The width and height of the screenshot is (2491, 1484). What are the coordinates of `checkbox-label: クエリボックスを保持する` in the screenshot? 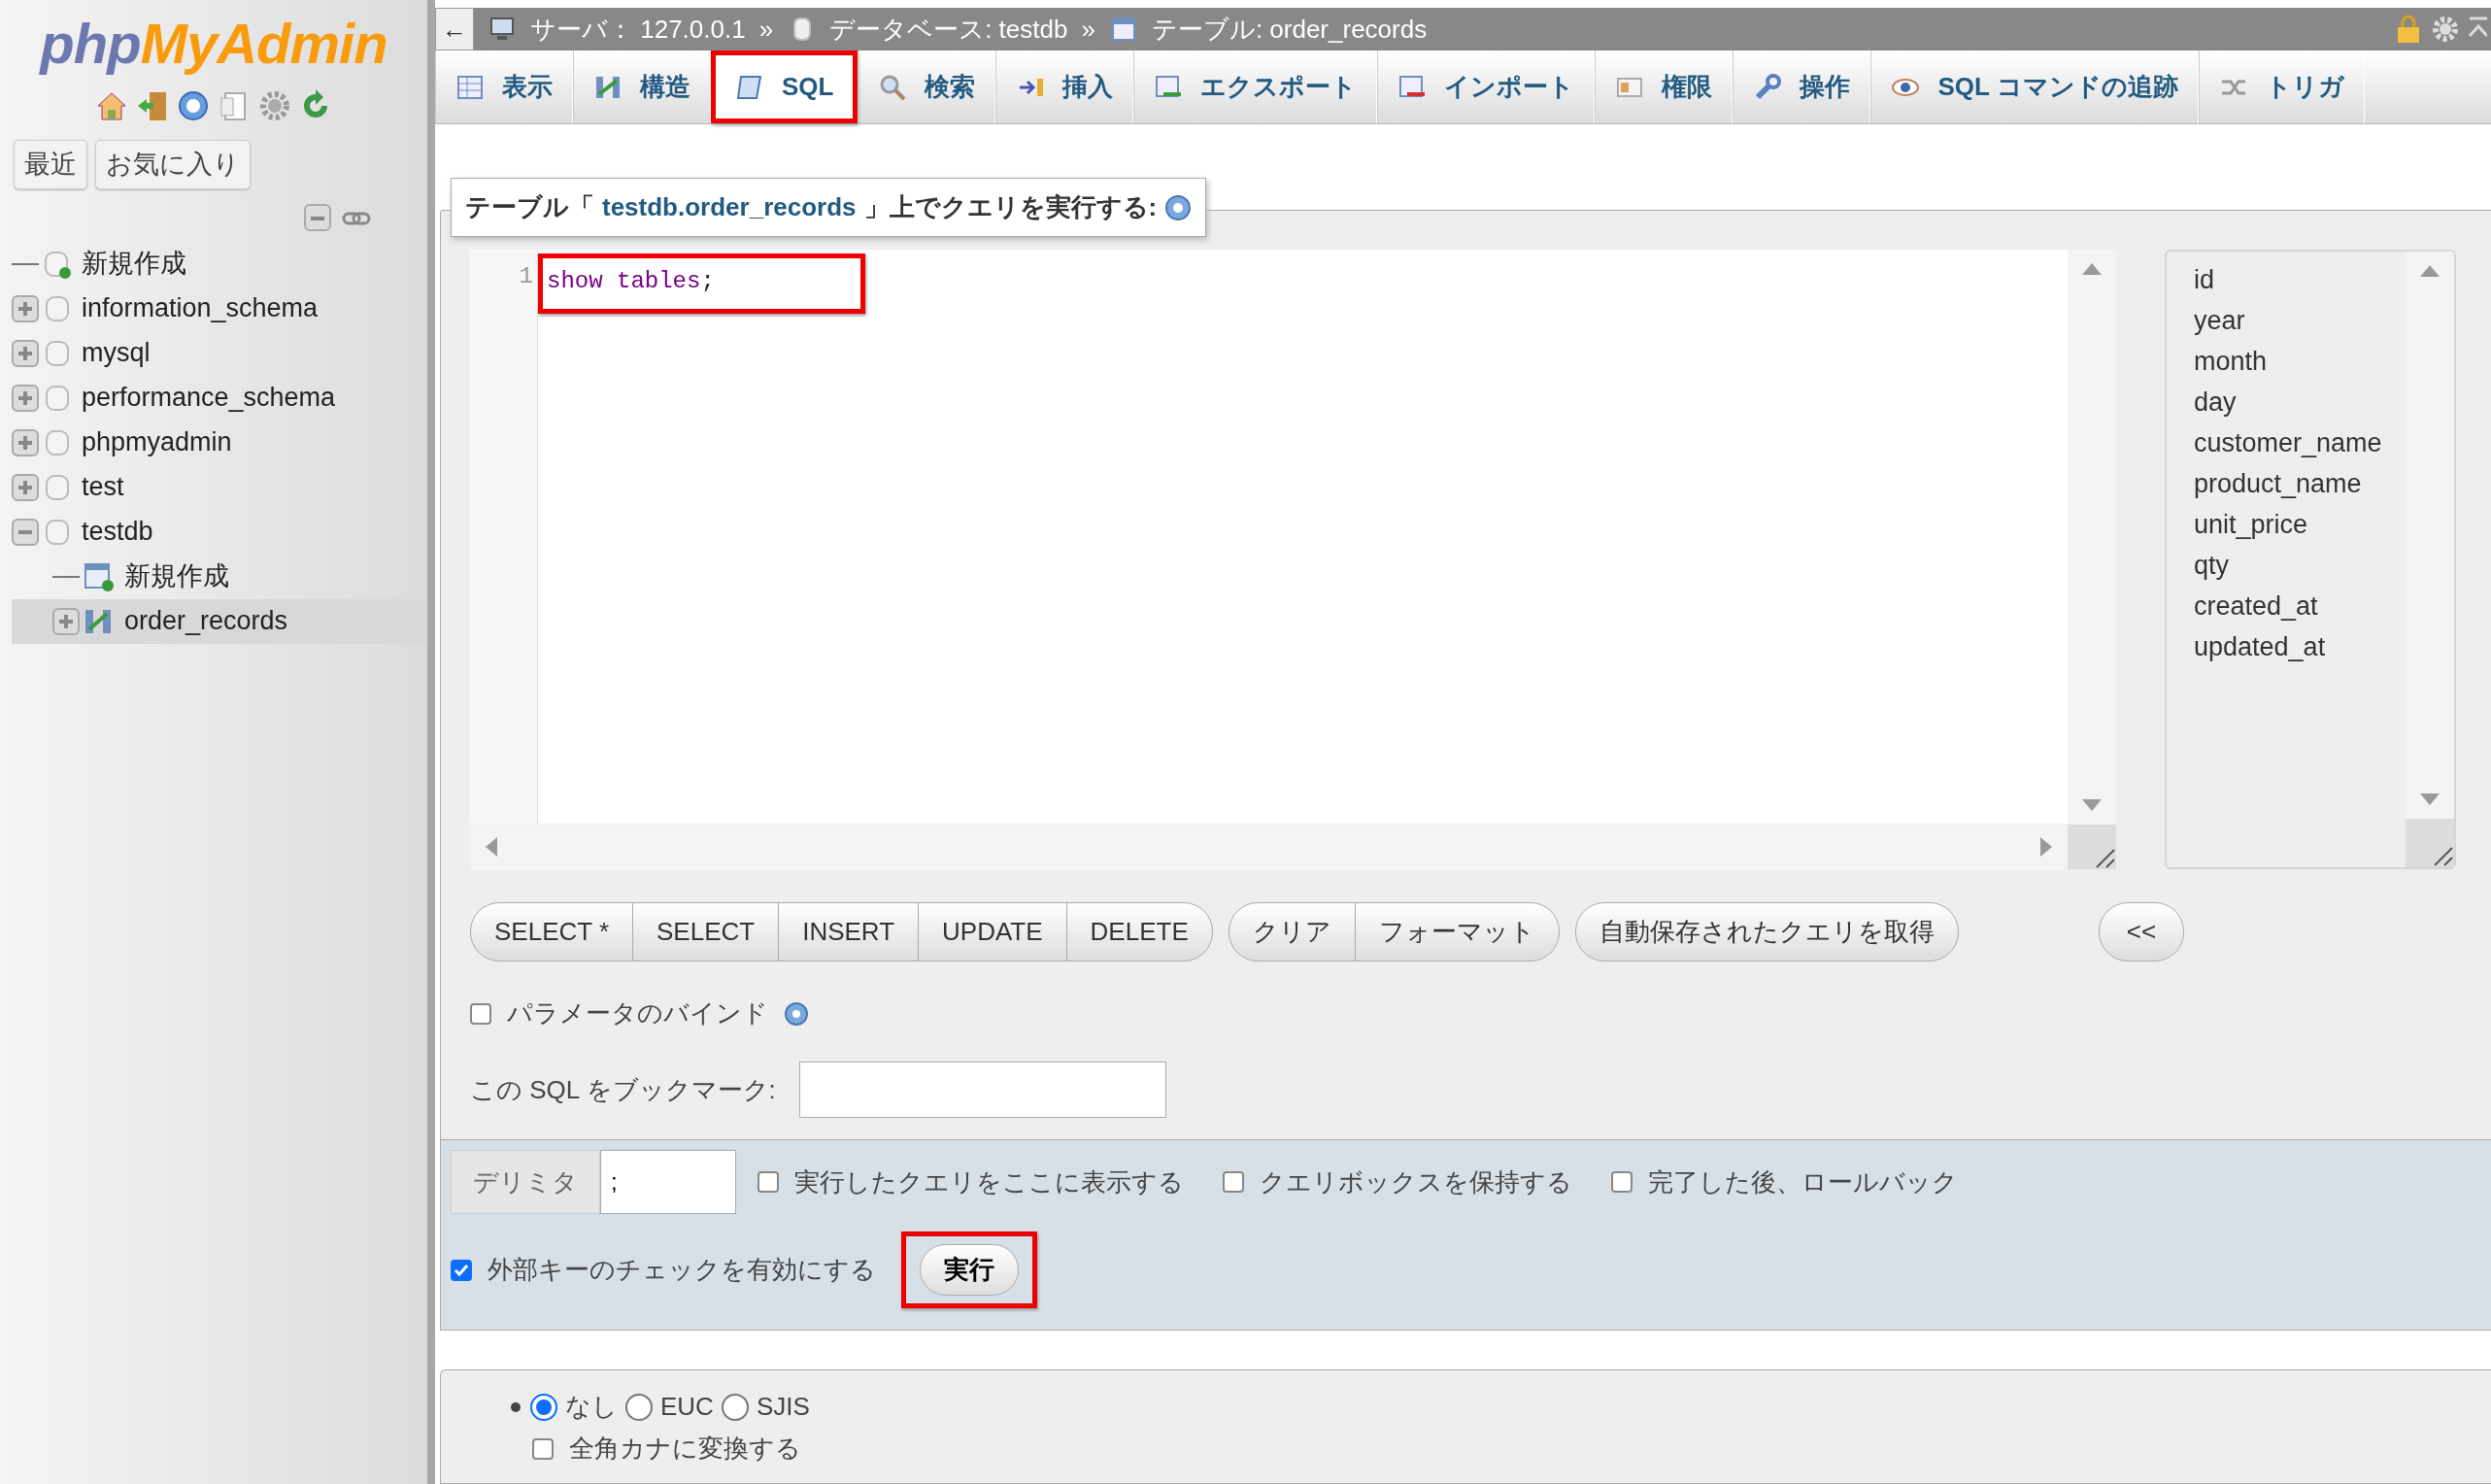 It's located at (1416, 1181).